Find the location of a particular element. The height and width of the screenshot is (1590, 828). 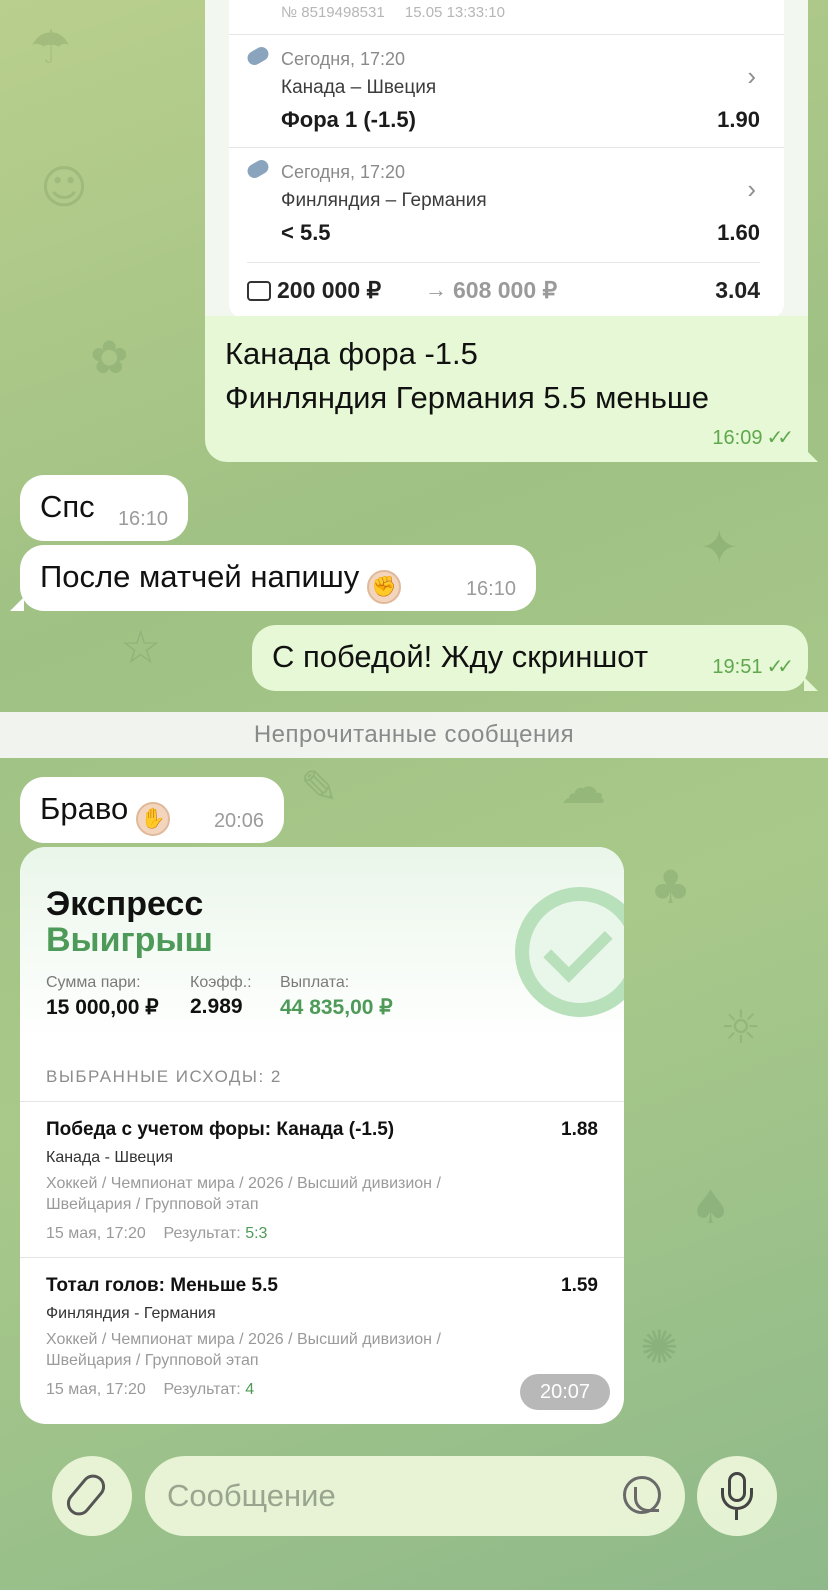

message-text: Спс is located at coordinates (67, 506).